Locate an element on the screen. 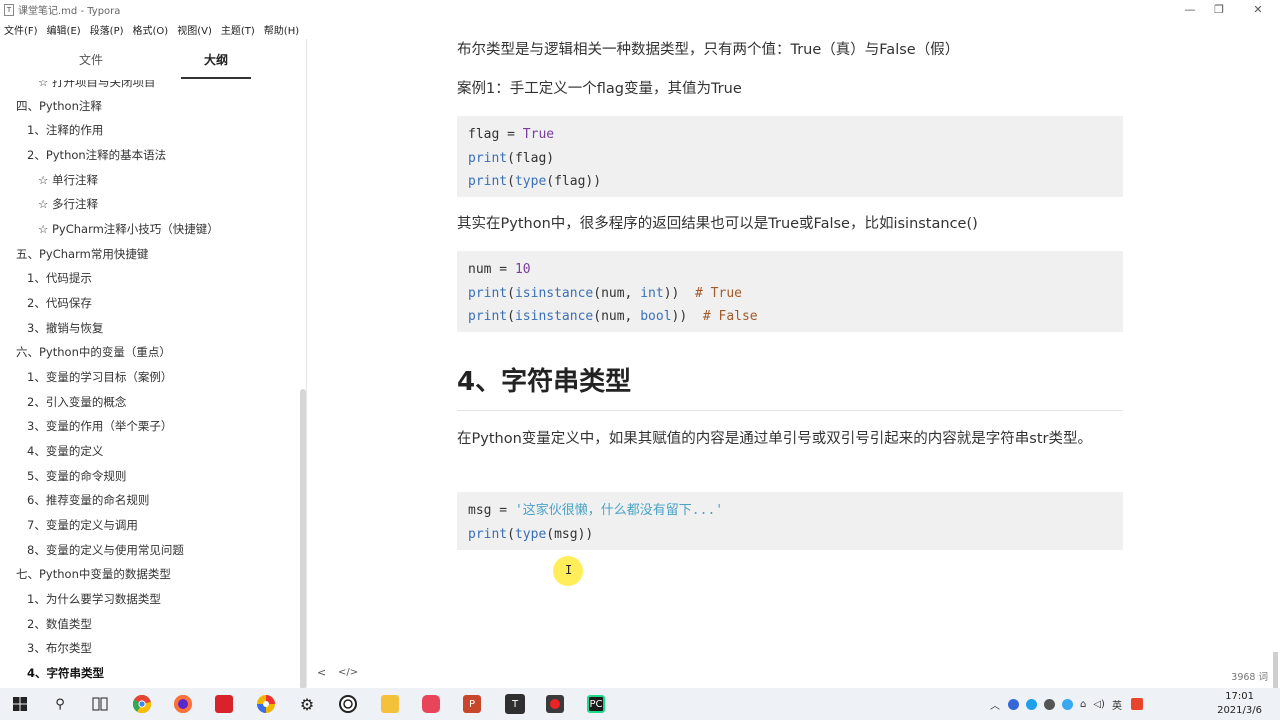 The image size is (1280, 720). code-token: 10 is located at coordinates (522, 269).